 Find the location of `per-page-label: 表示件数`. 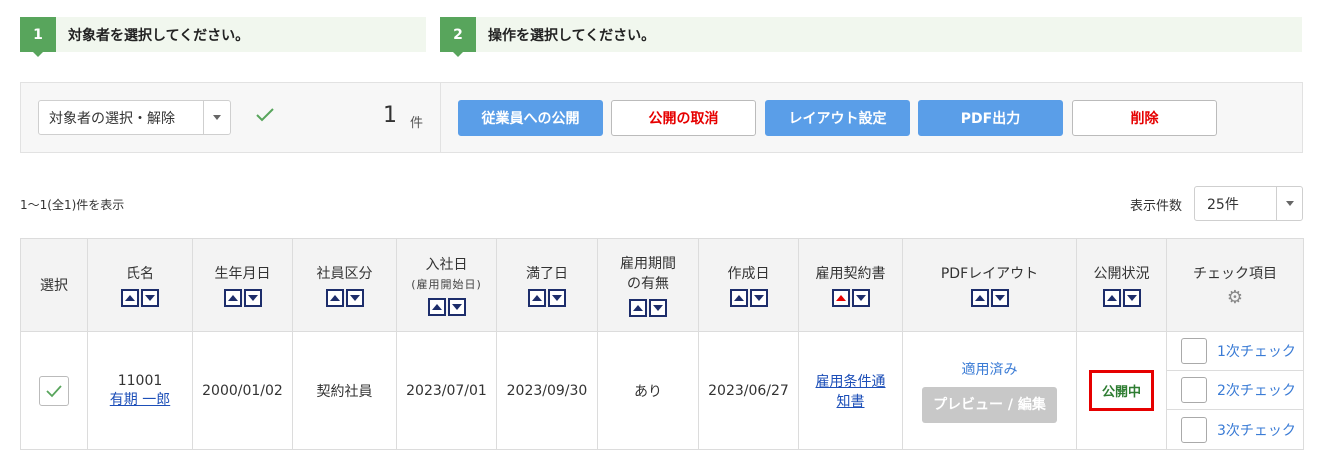

per-page-label: 表示件数 is located at coordinates (1156, 206).